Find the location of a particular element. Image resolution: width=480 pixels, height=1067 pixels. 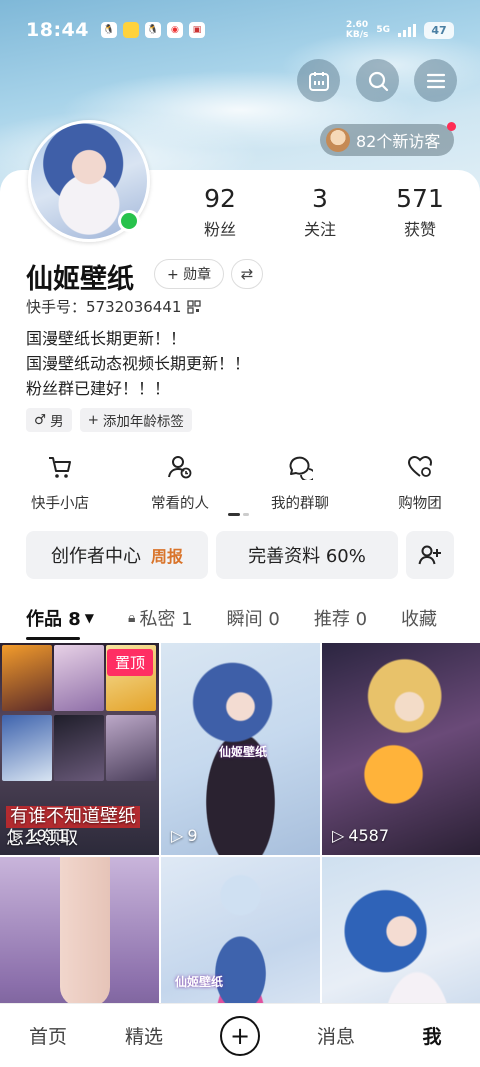

swap-icon: ⇄ is located at coordinates (247, 274).